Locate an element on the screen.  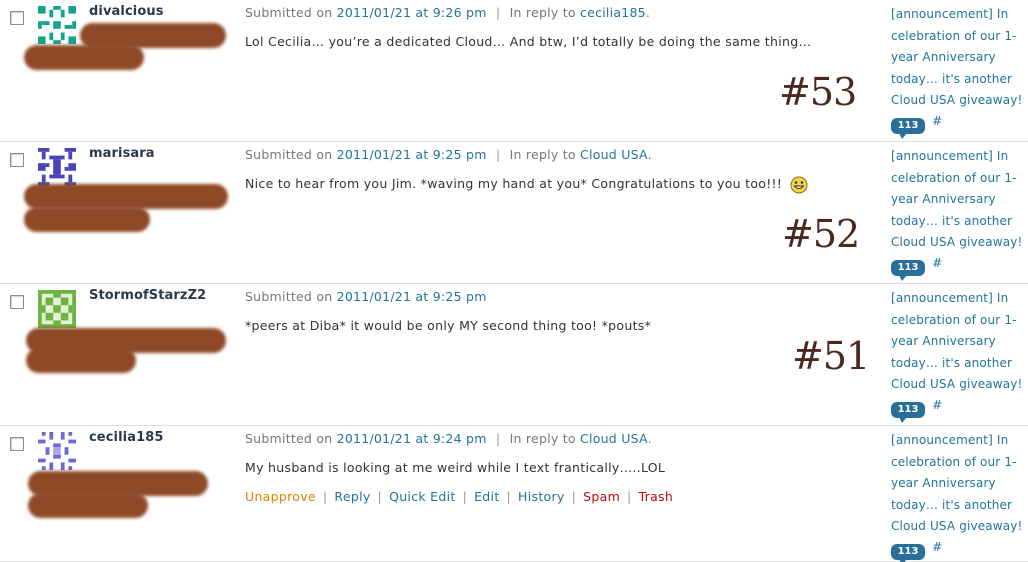
history-link: History is located at coordinates (541, 496).